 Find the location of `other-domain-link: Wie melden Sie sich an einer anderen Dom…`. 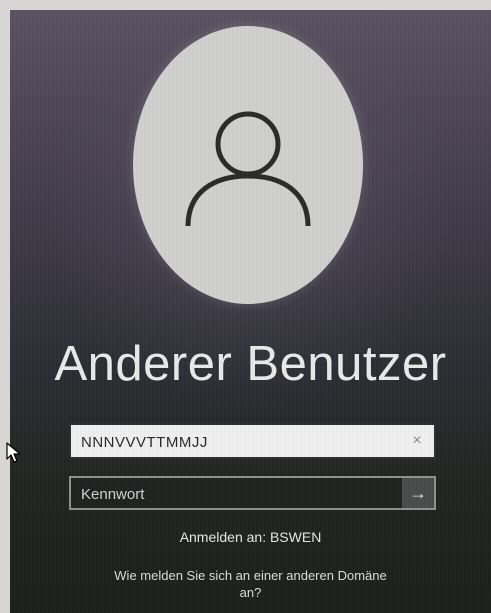

other-domain-link: Wie melden Sie sich an einer anderen Dom… is located at coordinates (250, 584).